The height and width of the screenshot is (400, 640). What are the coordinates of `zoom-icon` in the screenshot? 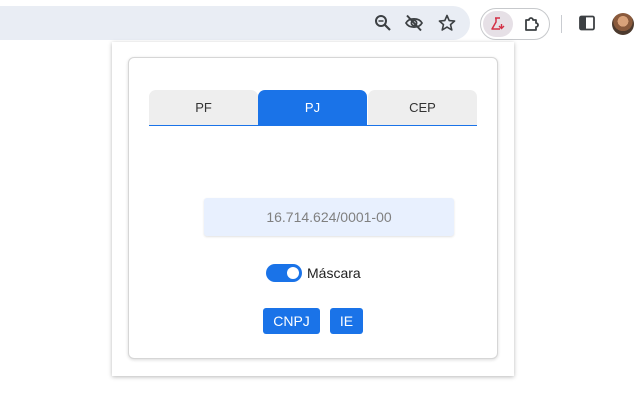 It's located at (383, 23).